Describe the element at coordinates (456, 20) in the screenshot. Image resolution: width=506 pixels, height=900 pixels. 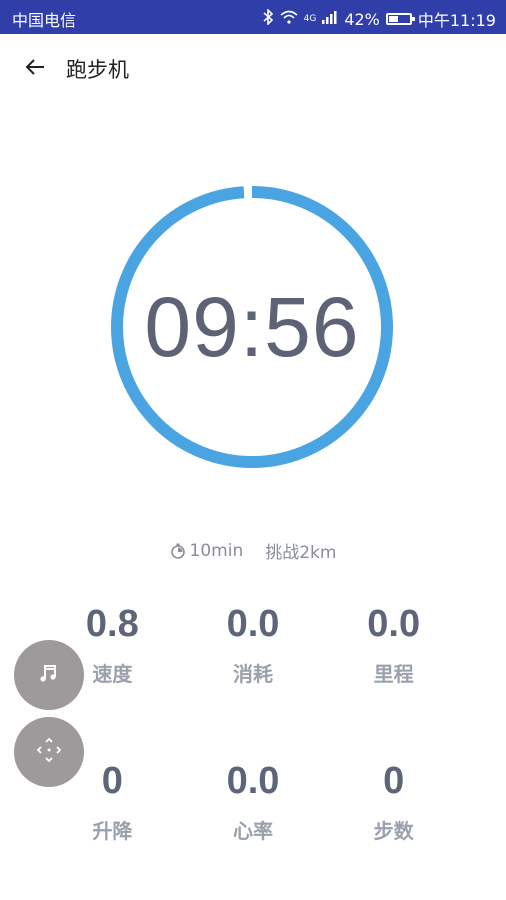
I see `clock-time: 中午11:19` at that location.